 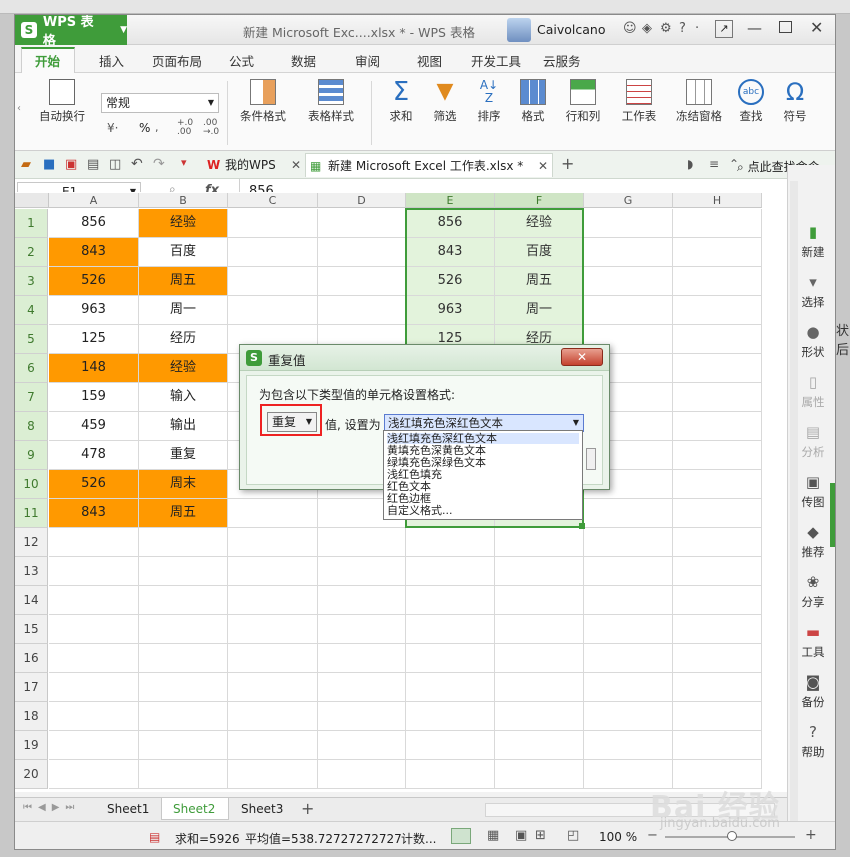 What do you see at coordinates (94, 397) in the screenshot?
I see `grid-cell: 159` at bounding box center [94, 397].